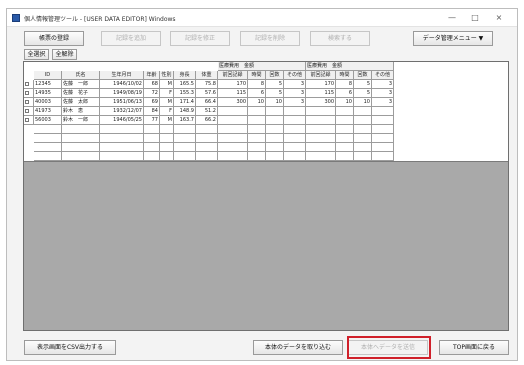 This screenshot has width=524, height=365. What do you see at coordinates (185, 102) in the screenshot?
I see `table-cell: 171.4` at bounding box center [185, 102].